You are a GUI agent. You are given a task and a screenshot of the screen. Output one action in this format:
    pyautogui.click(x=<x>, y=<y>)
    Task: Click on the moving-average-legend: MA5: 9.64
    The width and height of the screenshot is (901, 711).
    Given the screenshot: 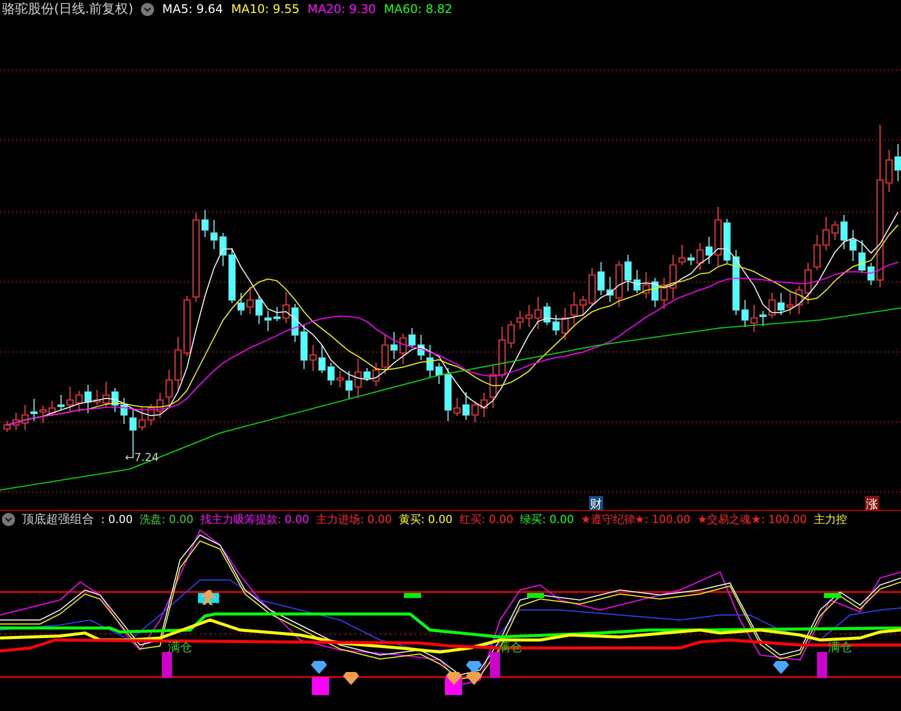 What is the action you would take?
    pyautogui.click(x=193, y=9)
    